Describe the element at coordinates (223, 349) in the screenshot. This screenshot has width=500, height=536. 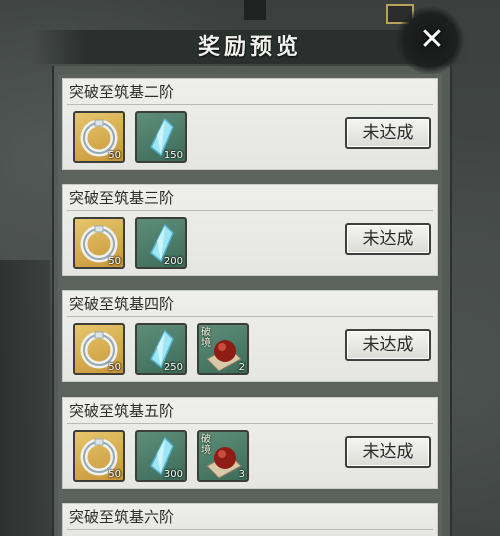
I see `reward-item-breakthrough-pill: 破境 2` at that location.